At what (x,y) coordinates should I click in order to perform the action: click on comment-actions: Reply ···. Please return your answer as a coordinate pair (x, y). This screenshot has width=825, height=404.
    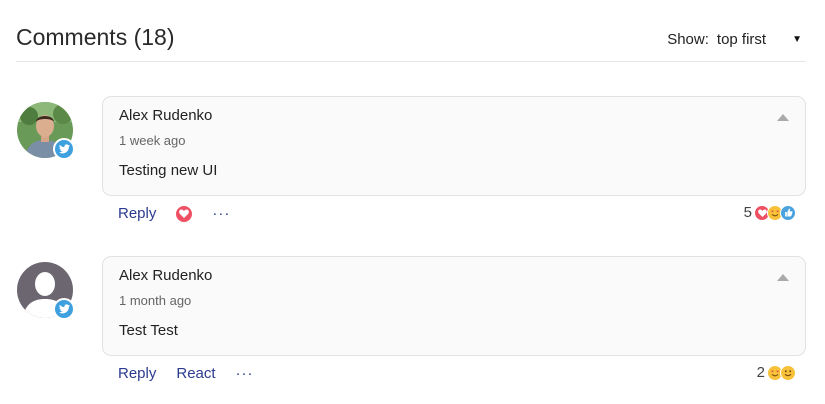
    Looking at the image, I should click on (174, 213).